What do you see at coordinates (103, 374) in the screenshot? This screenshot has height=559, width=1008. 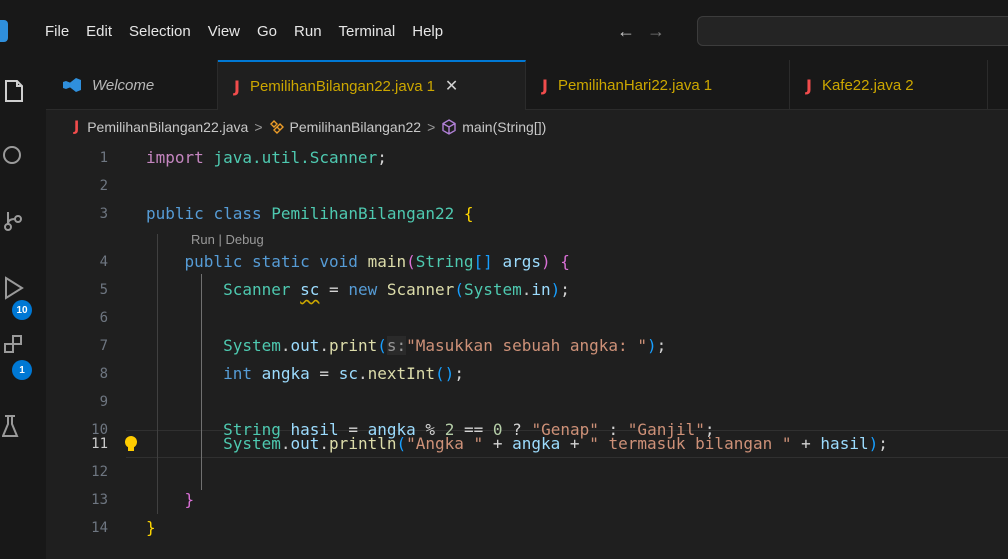 I see `line-number: 8` at bounding box center [103, 374].